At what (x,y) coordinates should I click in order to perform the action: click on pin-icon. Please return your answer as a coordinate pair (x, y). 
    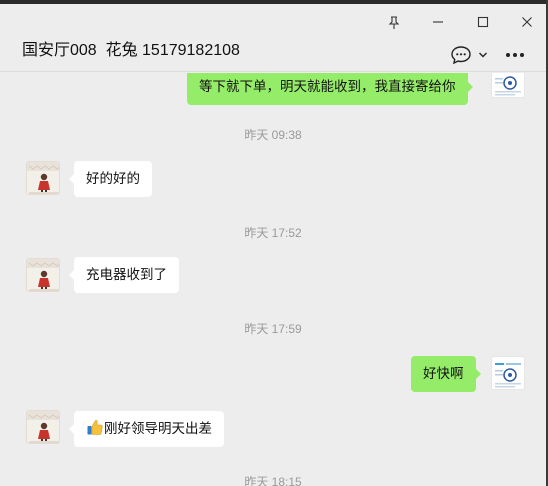
    Looking at the image, I should click on (394, 22).